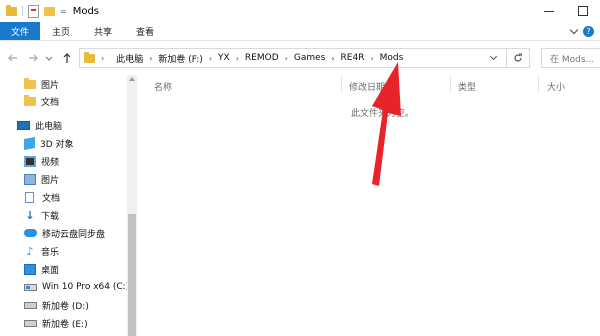 The height and width of the screenshot is (336, 600). I want to click on maximize-icon, so click(583, 11).